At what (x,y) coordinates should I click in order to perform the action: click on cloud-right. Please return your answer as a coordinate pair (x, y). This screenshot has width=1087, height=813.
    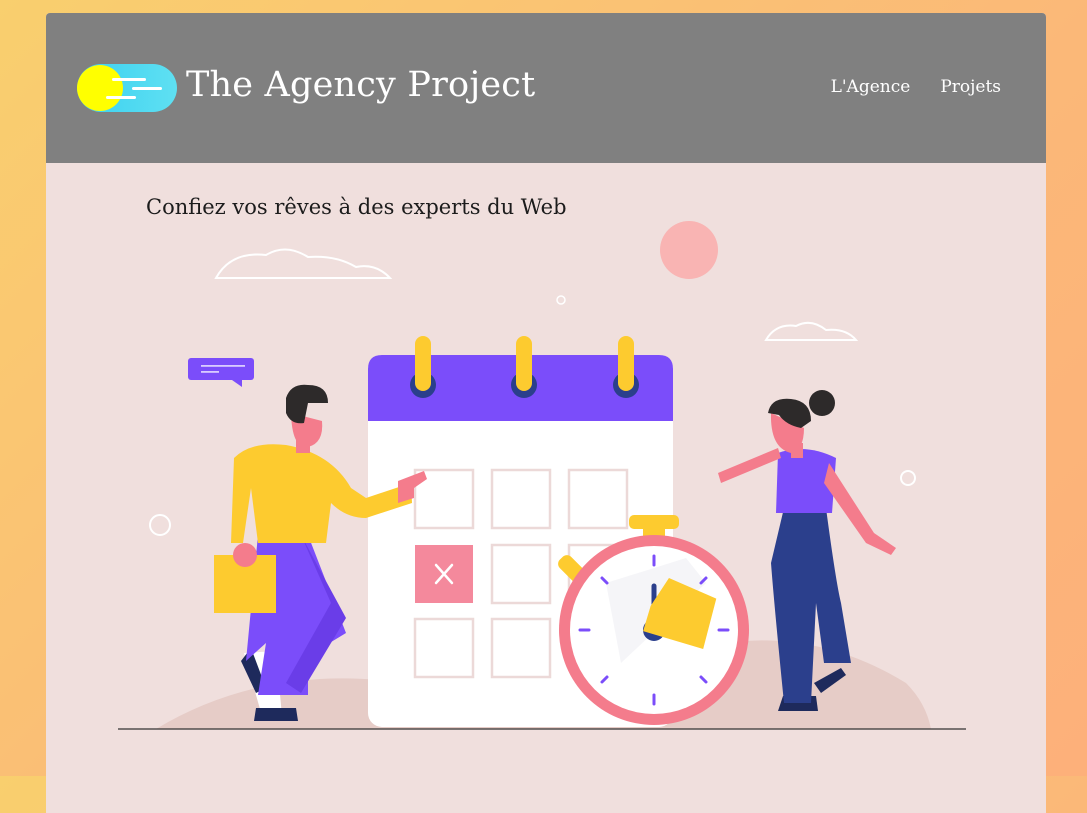
    Looking at the image, I should click on (811, 331).